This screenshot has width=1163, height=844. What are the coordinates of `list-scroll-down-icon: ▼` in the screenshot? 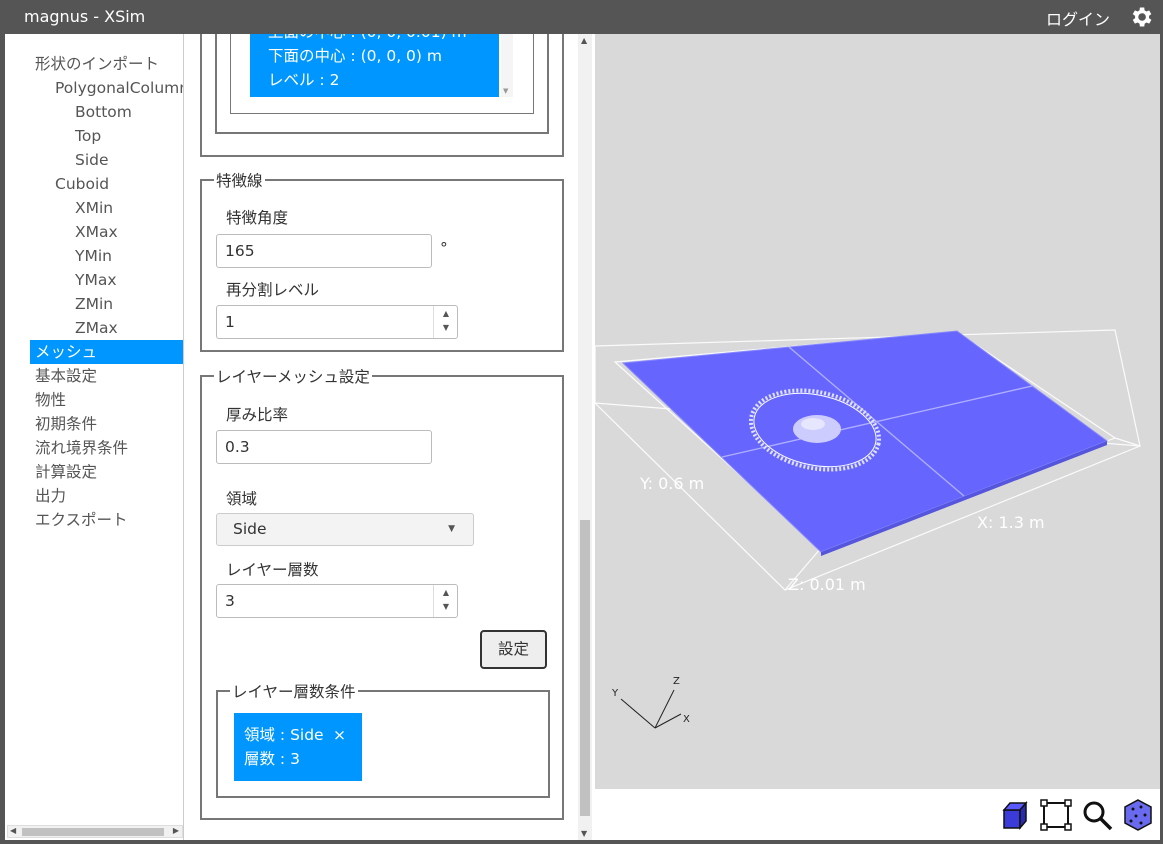 It's located at (505, 91).